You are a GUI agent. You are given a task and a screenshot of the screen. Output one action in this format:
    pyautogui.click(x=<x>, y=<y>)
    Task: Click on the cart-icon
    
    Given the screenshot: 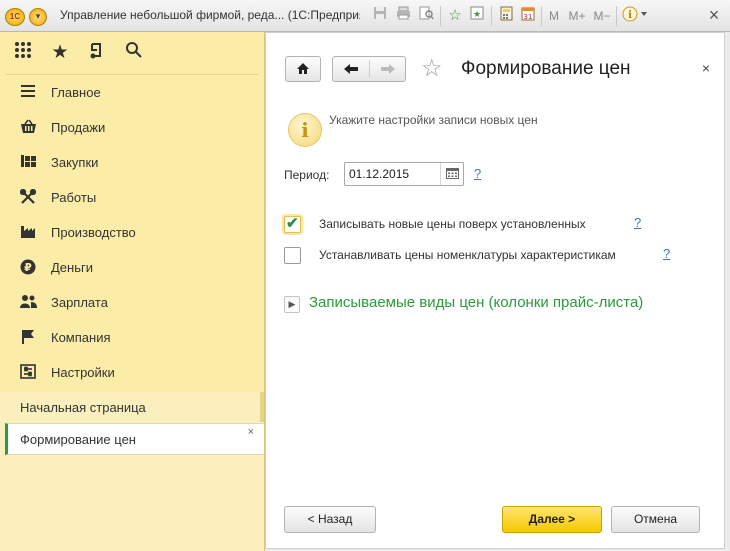 What is the action you would take?
    pyautogui.click(x=28, y=163)
    